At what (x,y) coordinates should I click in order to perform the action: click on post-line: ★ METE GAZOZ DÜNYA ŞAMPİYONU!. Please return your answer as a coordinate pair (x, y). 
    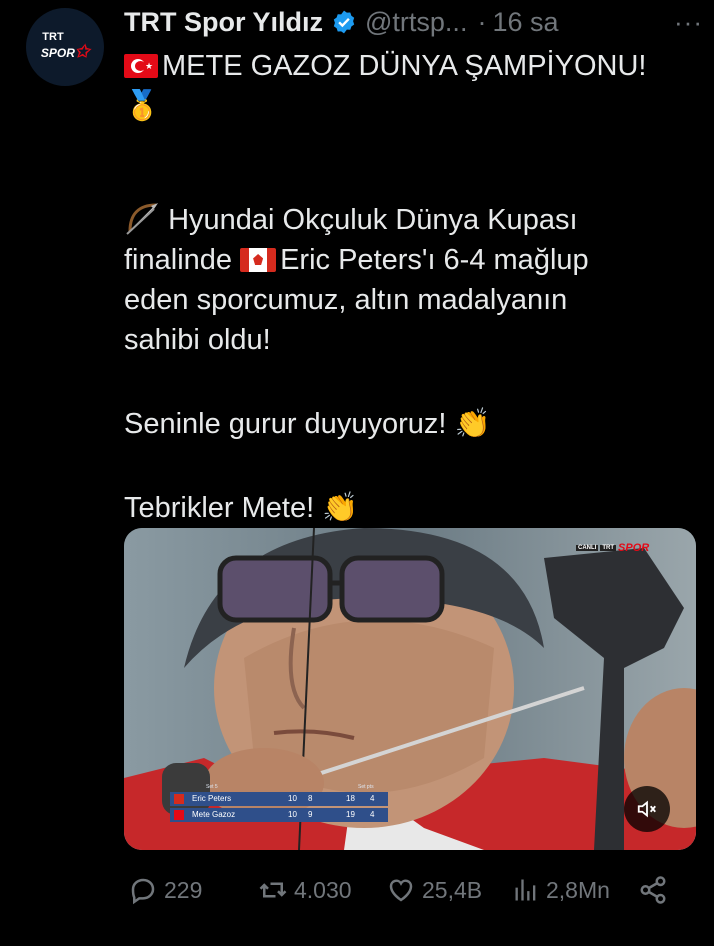
    Looking at the image, I should click on (414, 66).